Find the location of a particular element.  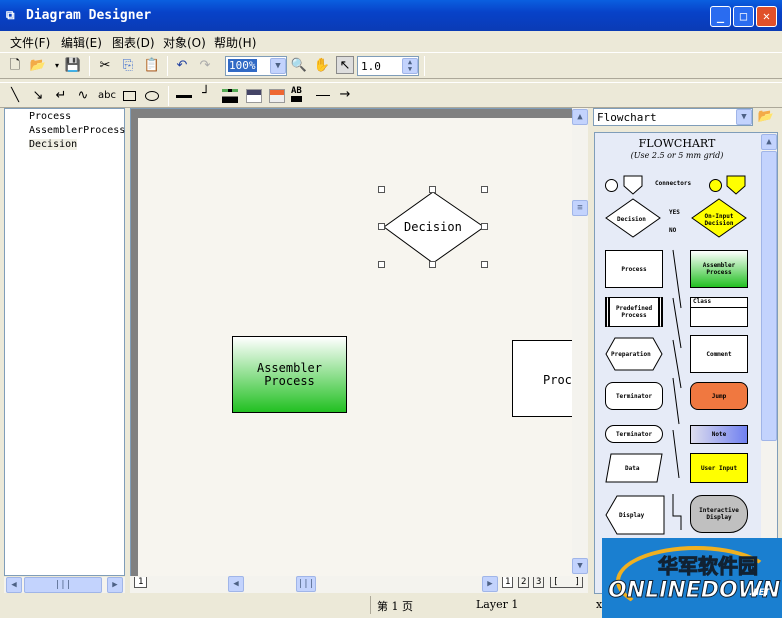

line-end-icon: ┘ is located at coordinates (206, 94).